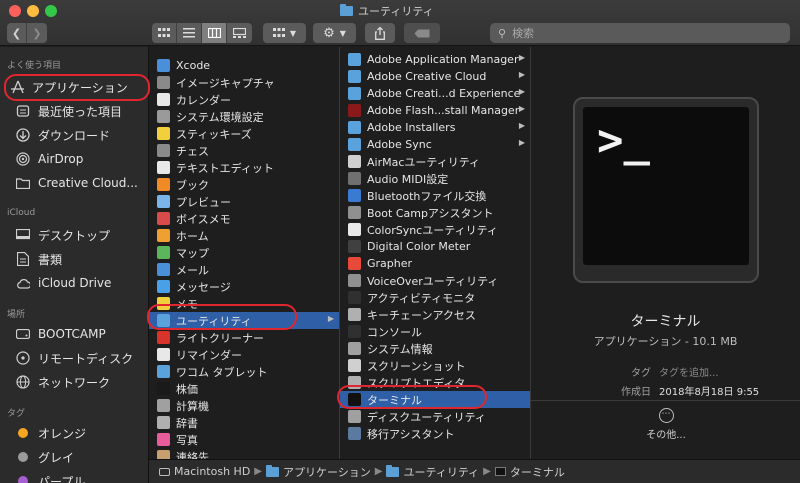 The height and width of the screenshot is (483, 800). I want to click on list-item: チェス, so click(244, 150).